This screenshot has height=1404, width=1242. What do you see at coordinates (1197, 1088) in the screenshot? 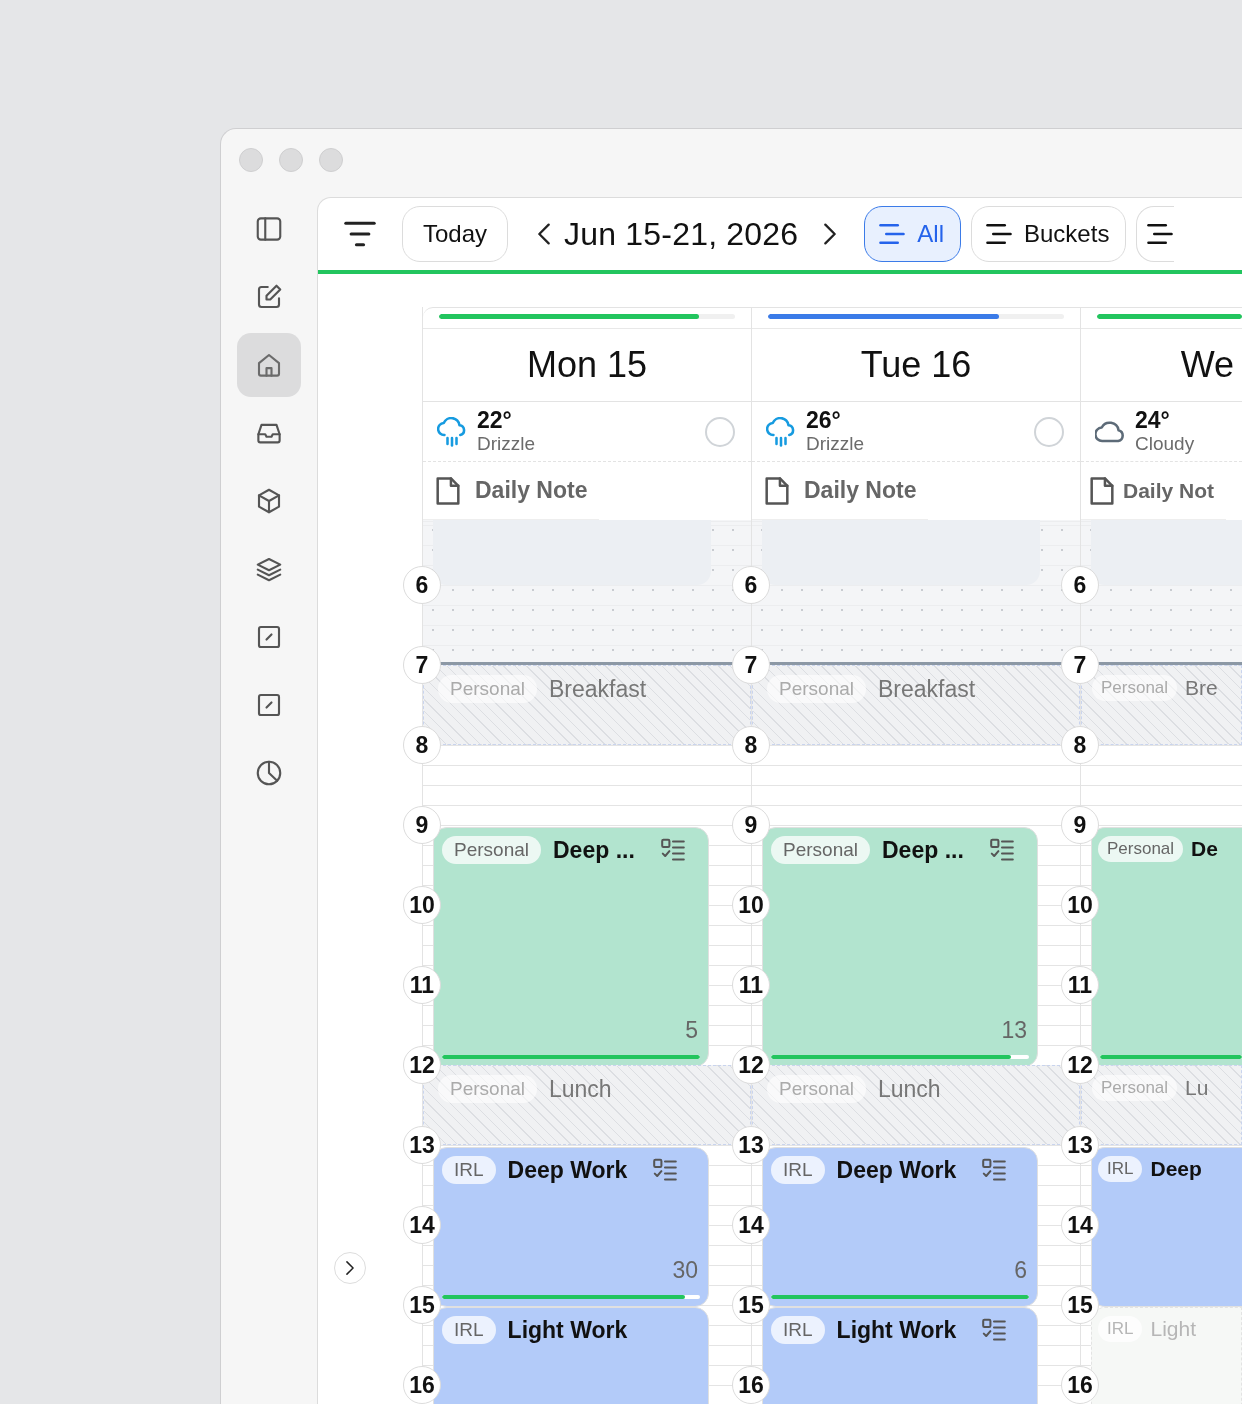
I see `event-title: Lu` at bounding box center [1197, 1088].